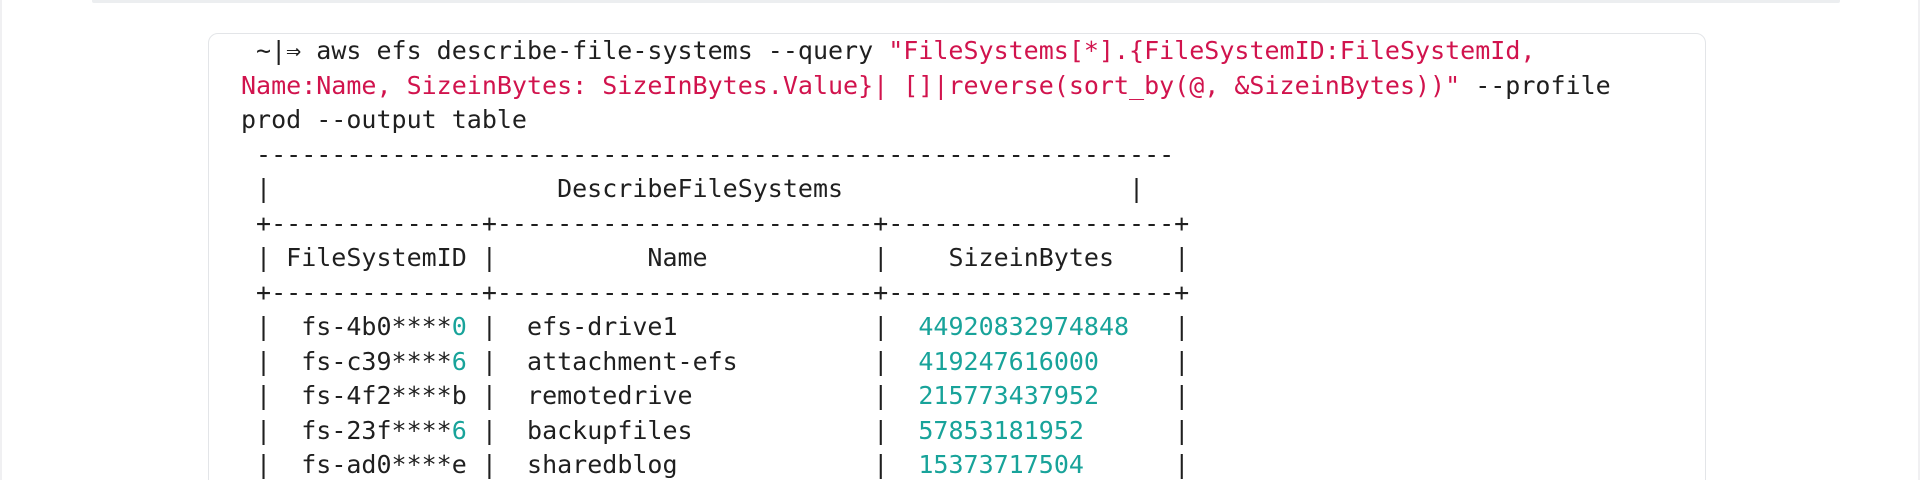 The image size is (1920, 480). I want to click on prompt: ~|⇒, so click(279, 50).